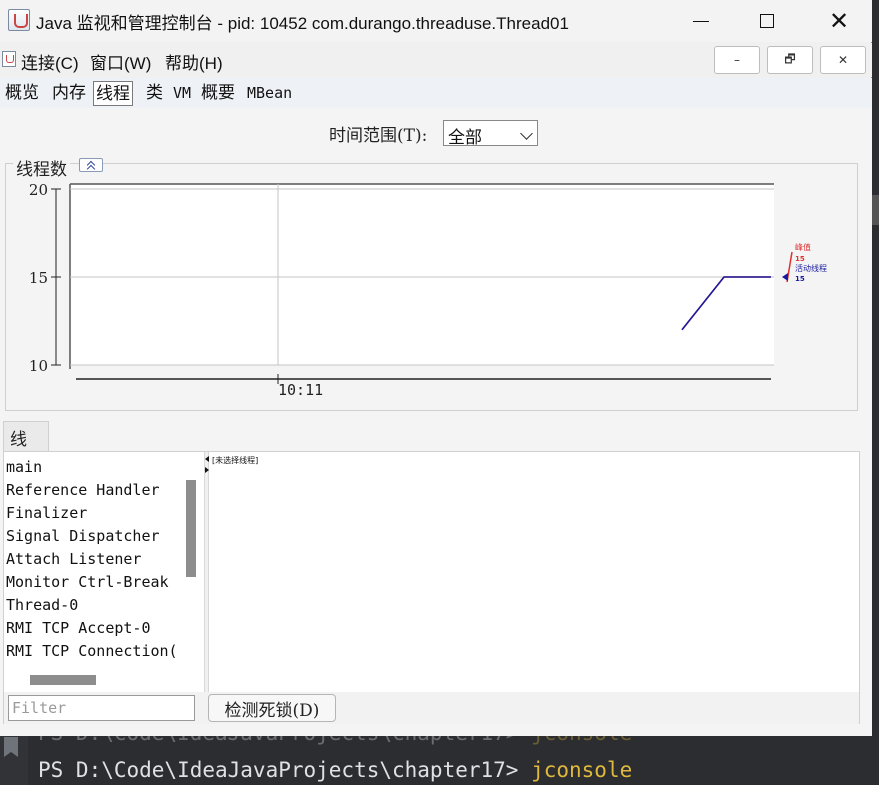 This screenshot has width=879, height=785. What do you see at coordinates (182, 93) in the screenshot?
I see `tab-vm: VM` at bounding box center [182, 93].